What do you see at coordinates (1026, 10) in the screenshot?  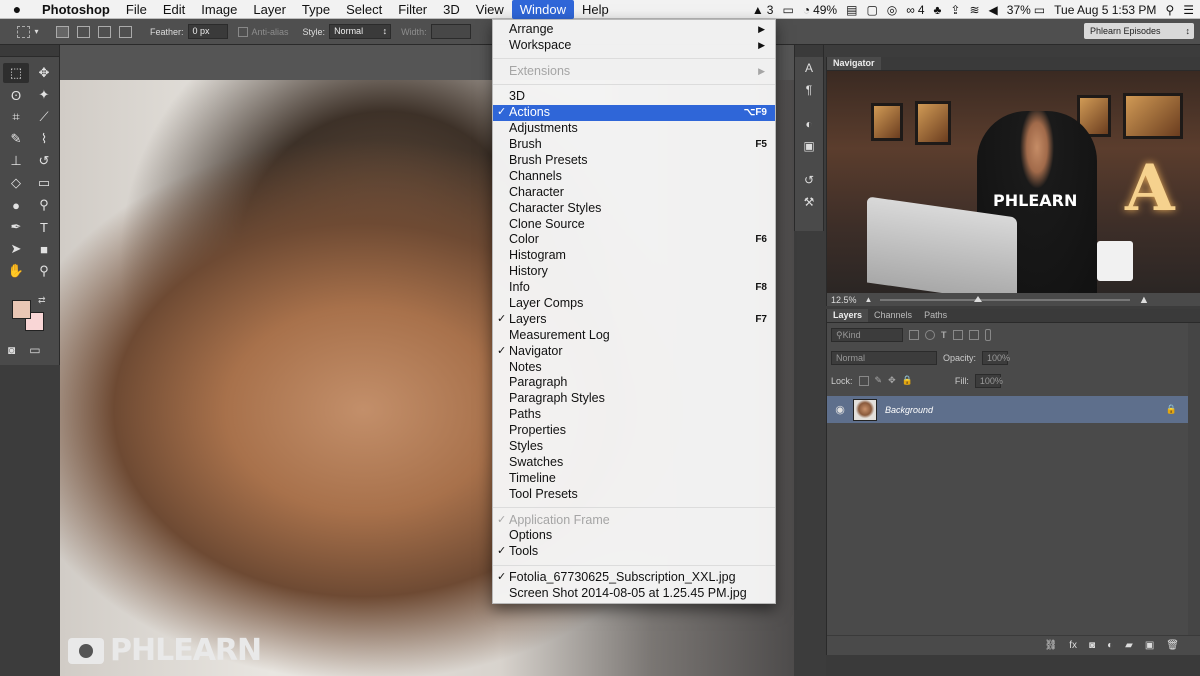 I see `battery-status: 37% ▭` at bounding box center [1026, 10].